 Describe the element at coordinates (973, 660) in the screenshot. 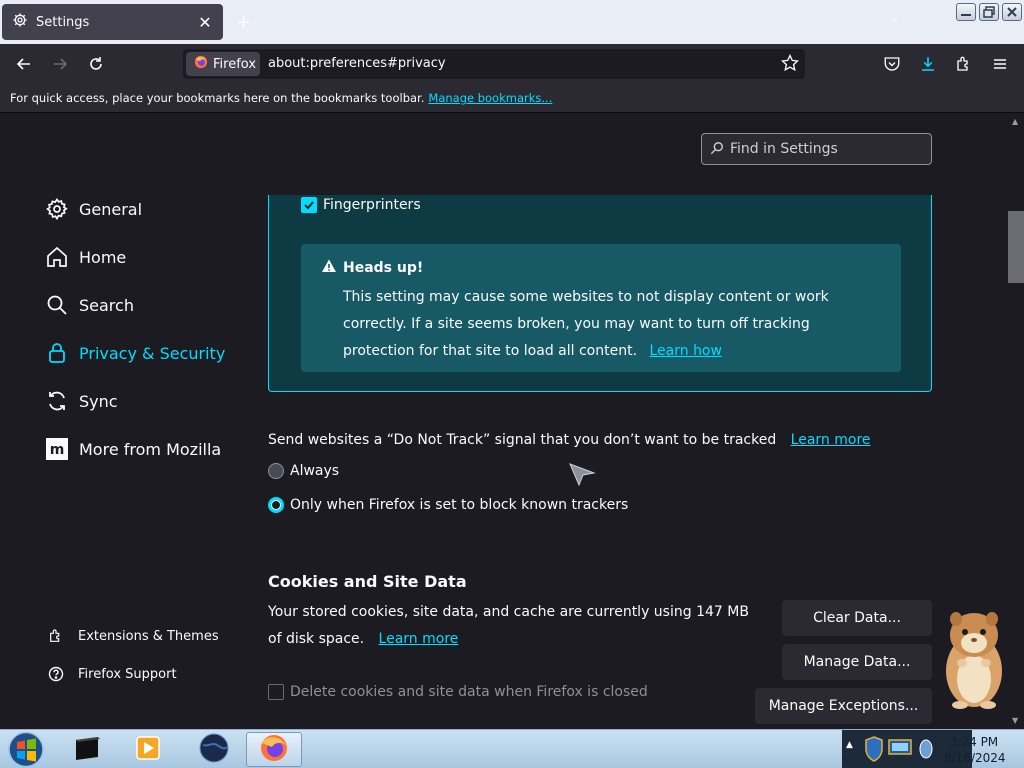

I see `hamster-mascot-icon` at that location.